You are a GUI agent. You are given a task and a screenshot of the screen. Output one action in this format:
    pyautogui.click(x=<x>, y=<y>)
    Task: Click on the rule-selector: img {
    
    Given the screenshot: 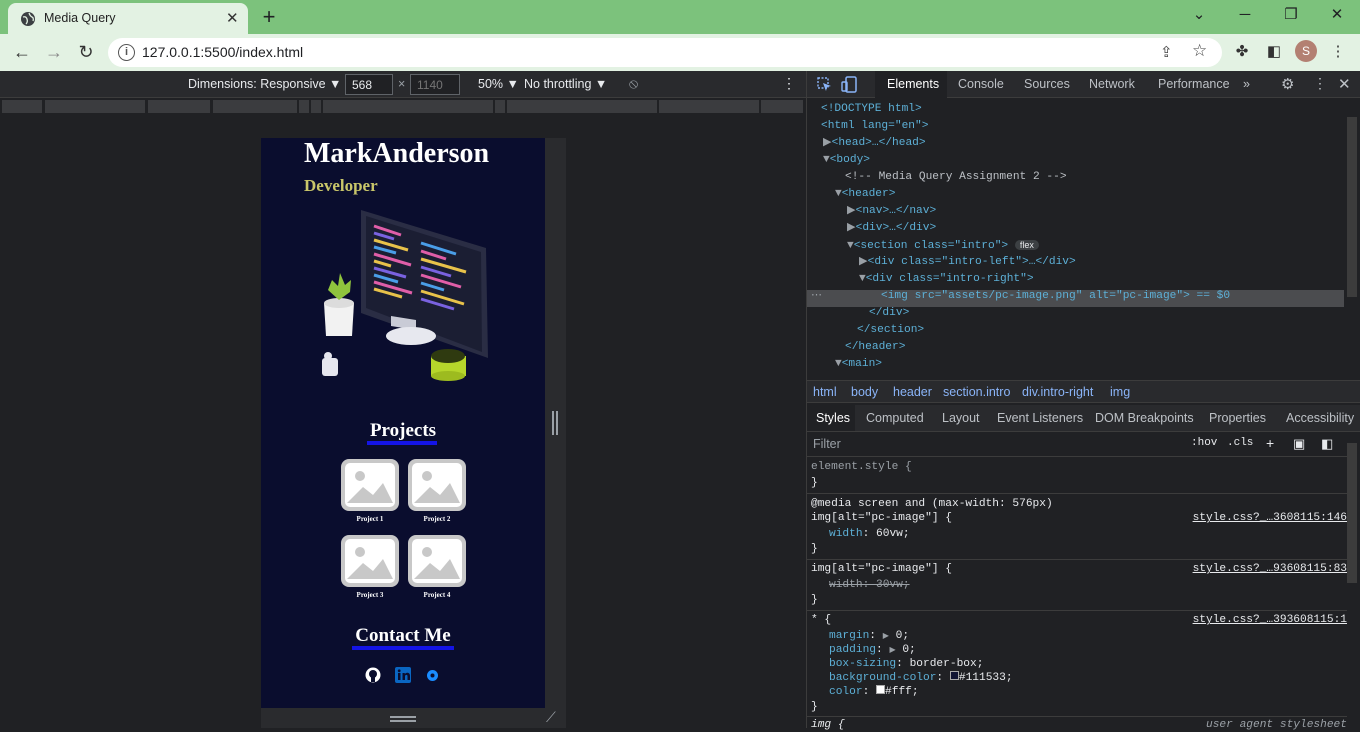 What is the action you would take?
    pyautogui.click(x=828, y=725)
    